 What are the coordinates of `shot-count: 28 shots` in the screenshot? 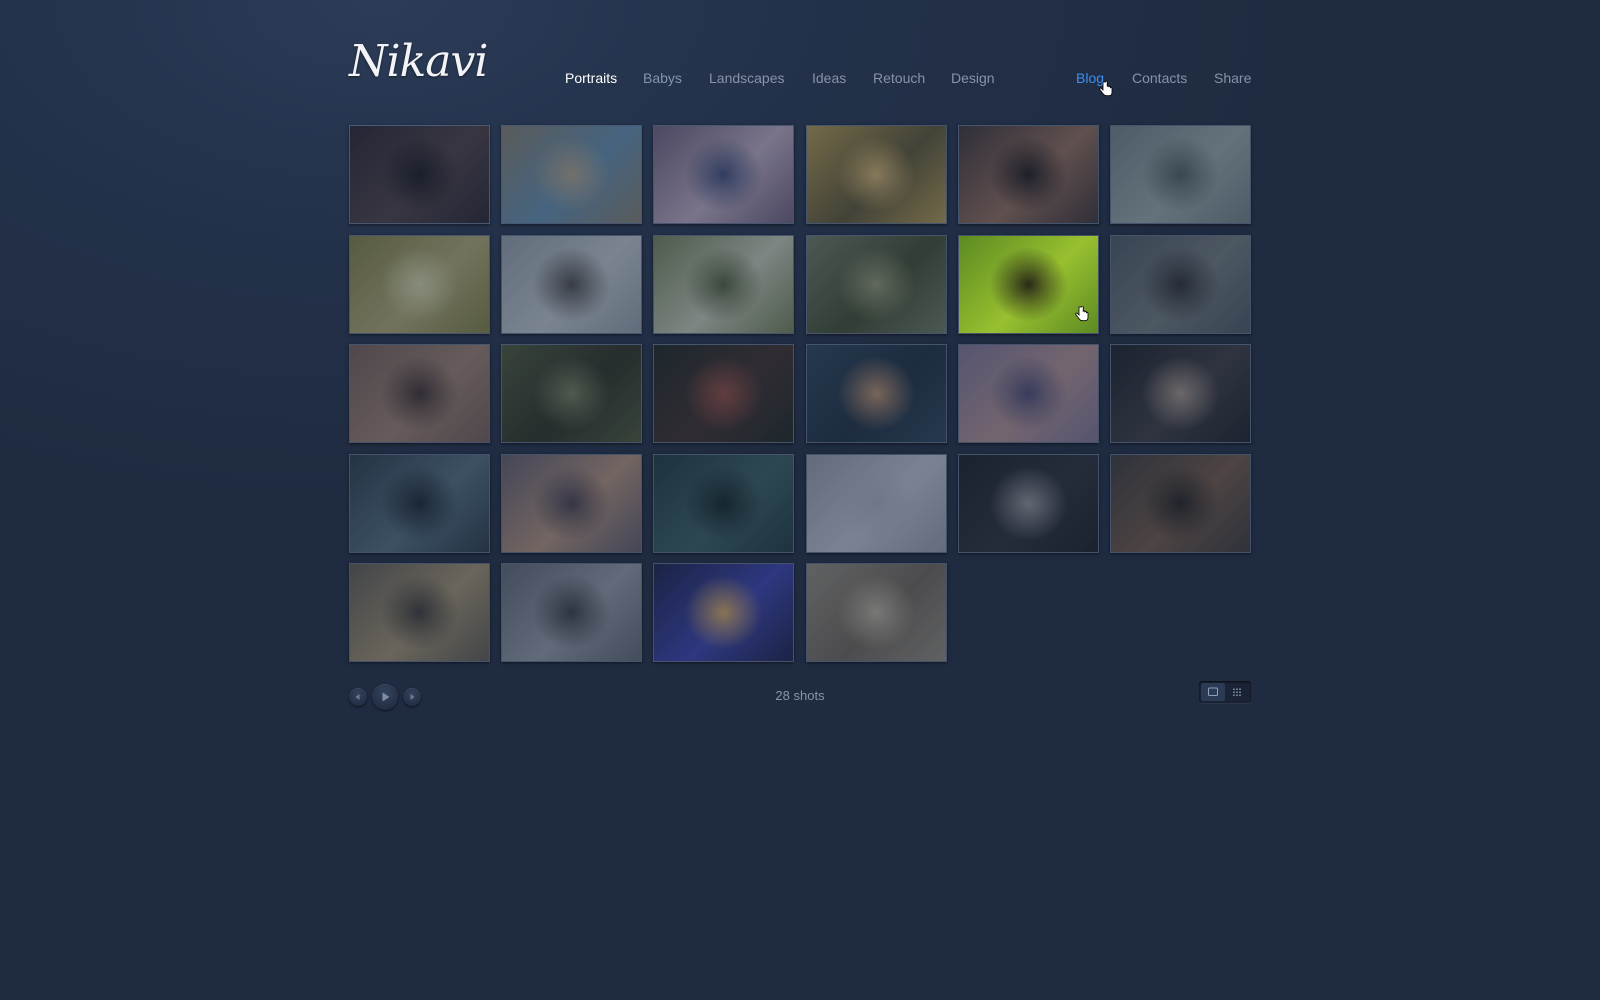 It's located at (800, 695).